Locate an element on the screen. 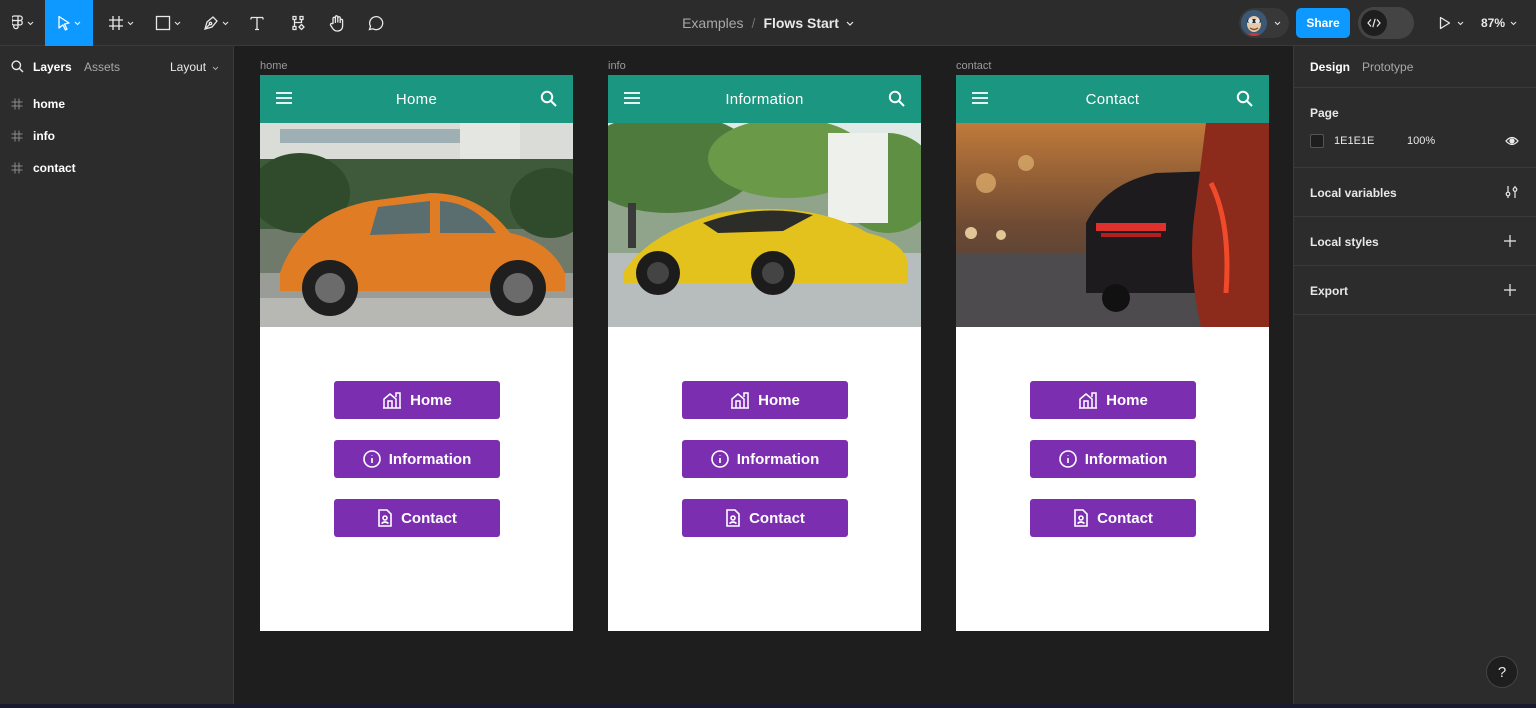  app-bar-title: Home is located at coordinates (416, 99).